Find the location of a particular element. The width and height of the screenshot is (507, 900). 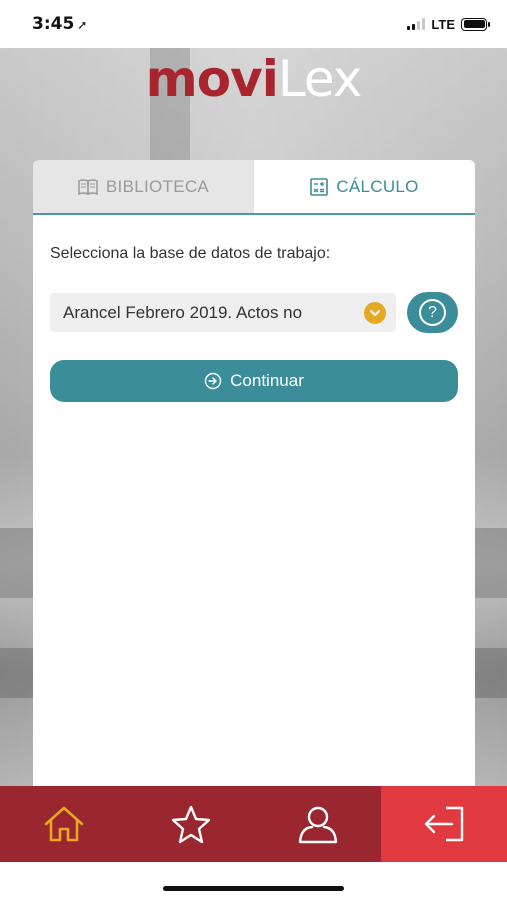

logout-icon is located at coordinates (444, 824).